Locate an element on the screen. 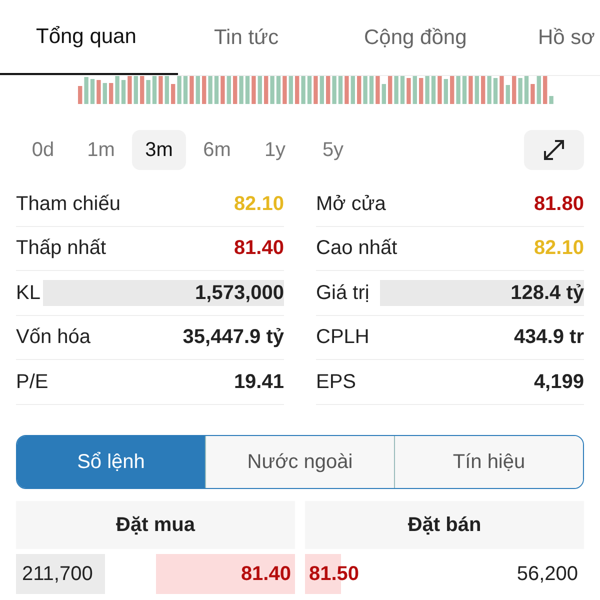  stat-value: 81.80 is located at coordinates (559, 204).